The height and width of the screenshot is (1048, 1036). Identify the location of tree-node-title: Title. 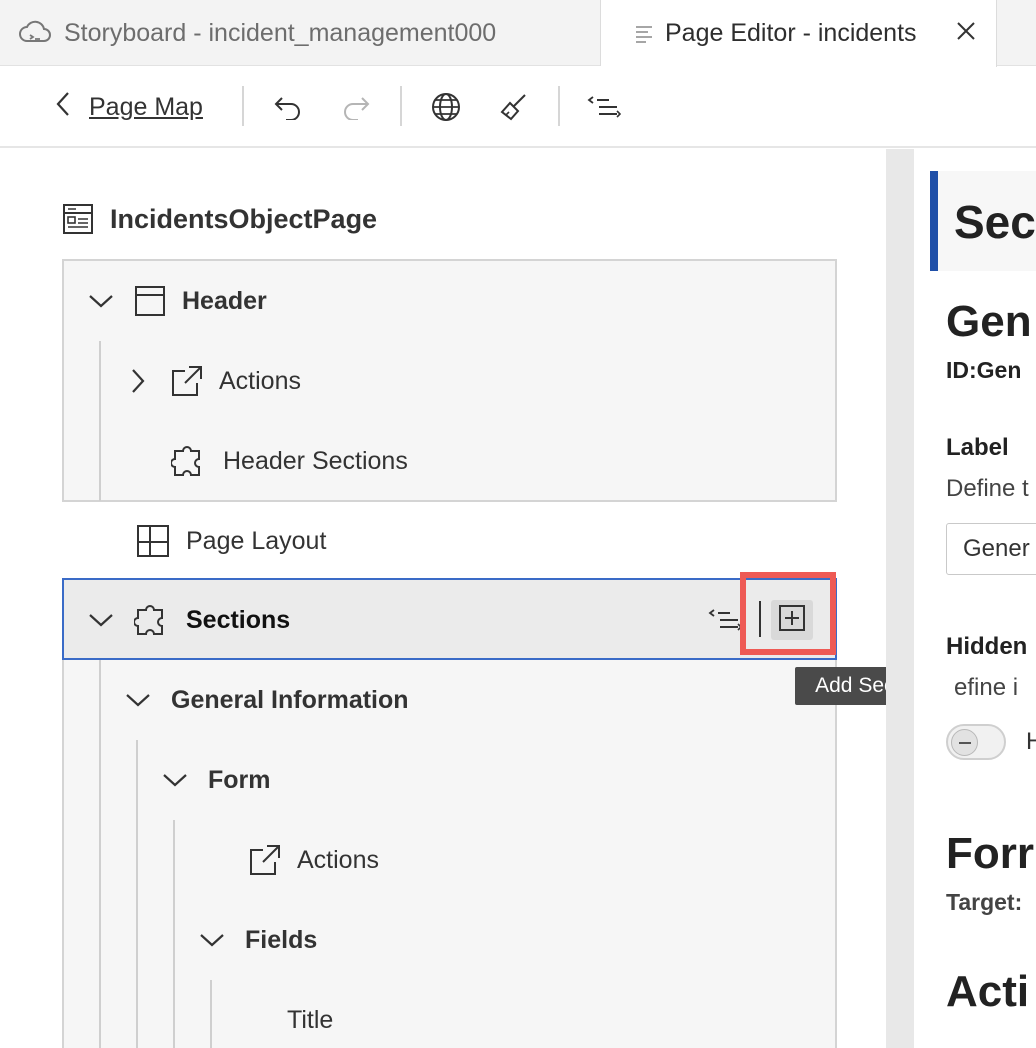
(310, 1020).